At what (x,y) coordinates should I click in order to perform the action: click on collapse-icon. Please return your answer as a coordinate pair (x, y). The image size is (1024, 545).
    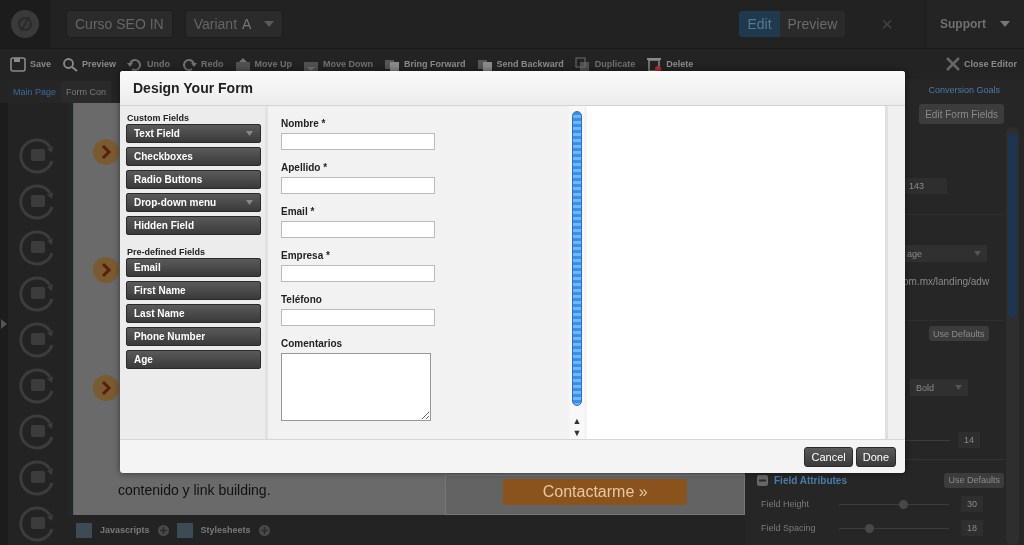
    Looking at the image, I should click on (762, 480).